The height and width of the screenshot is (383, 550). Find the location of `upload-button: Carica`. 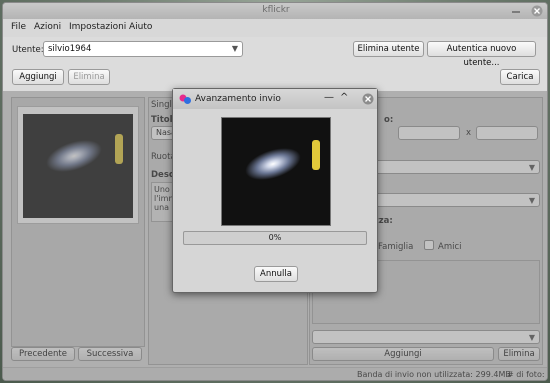

upload-button: Carica is located at coordinates (520, 77).